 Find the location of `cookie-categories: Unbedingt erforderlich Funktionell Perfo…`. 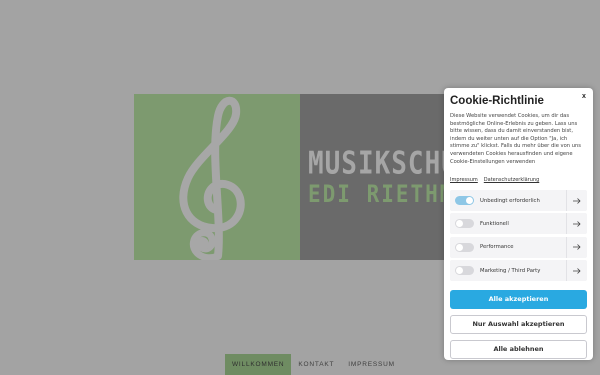

cookie-categories: Unbedingt erforderlich Funktionell Perfo… is located at coordinates (518, 236).